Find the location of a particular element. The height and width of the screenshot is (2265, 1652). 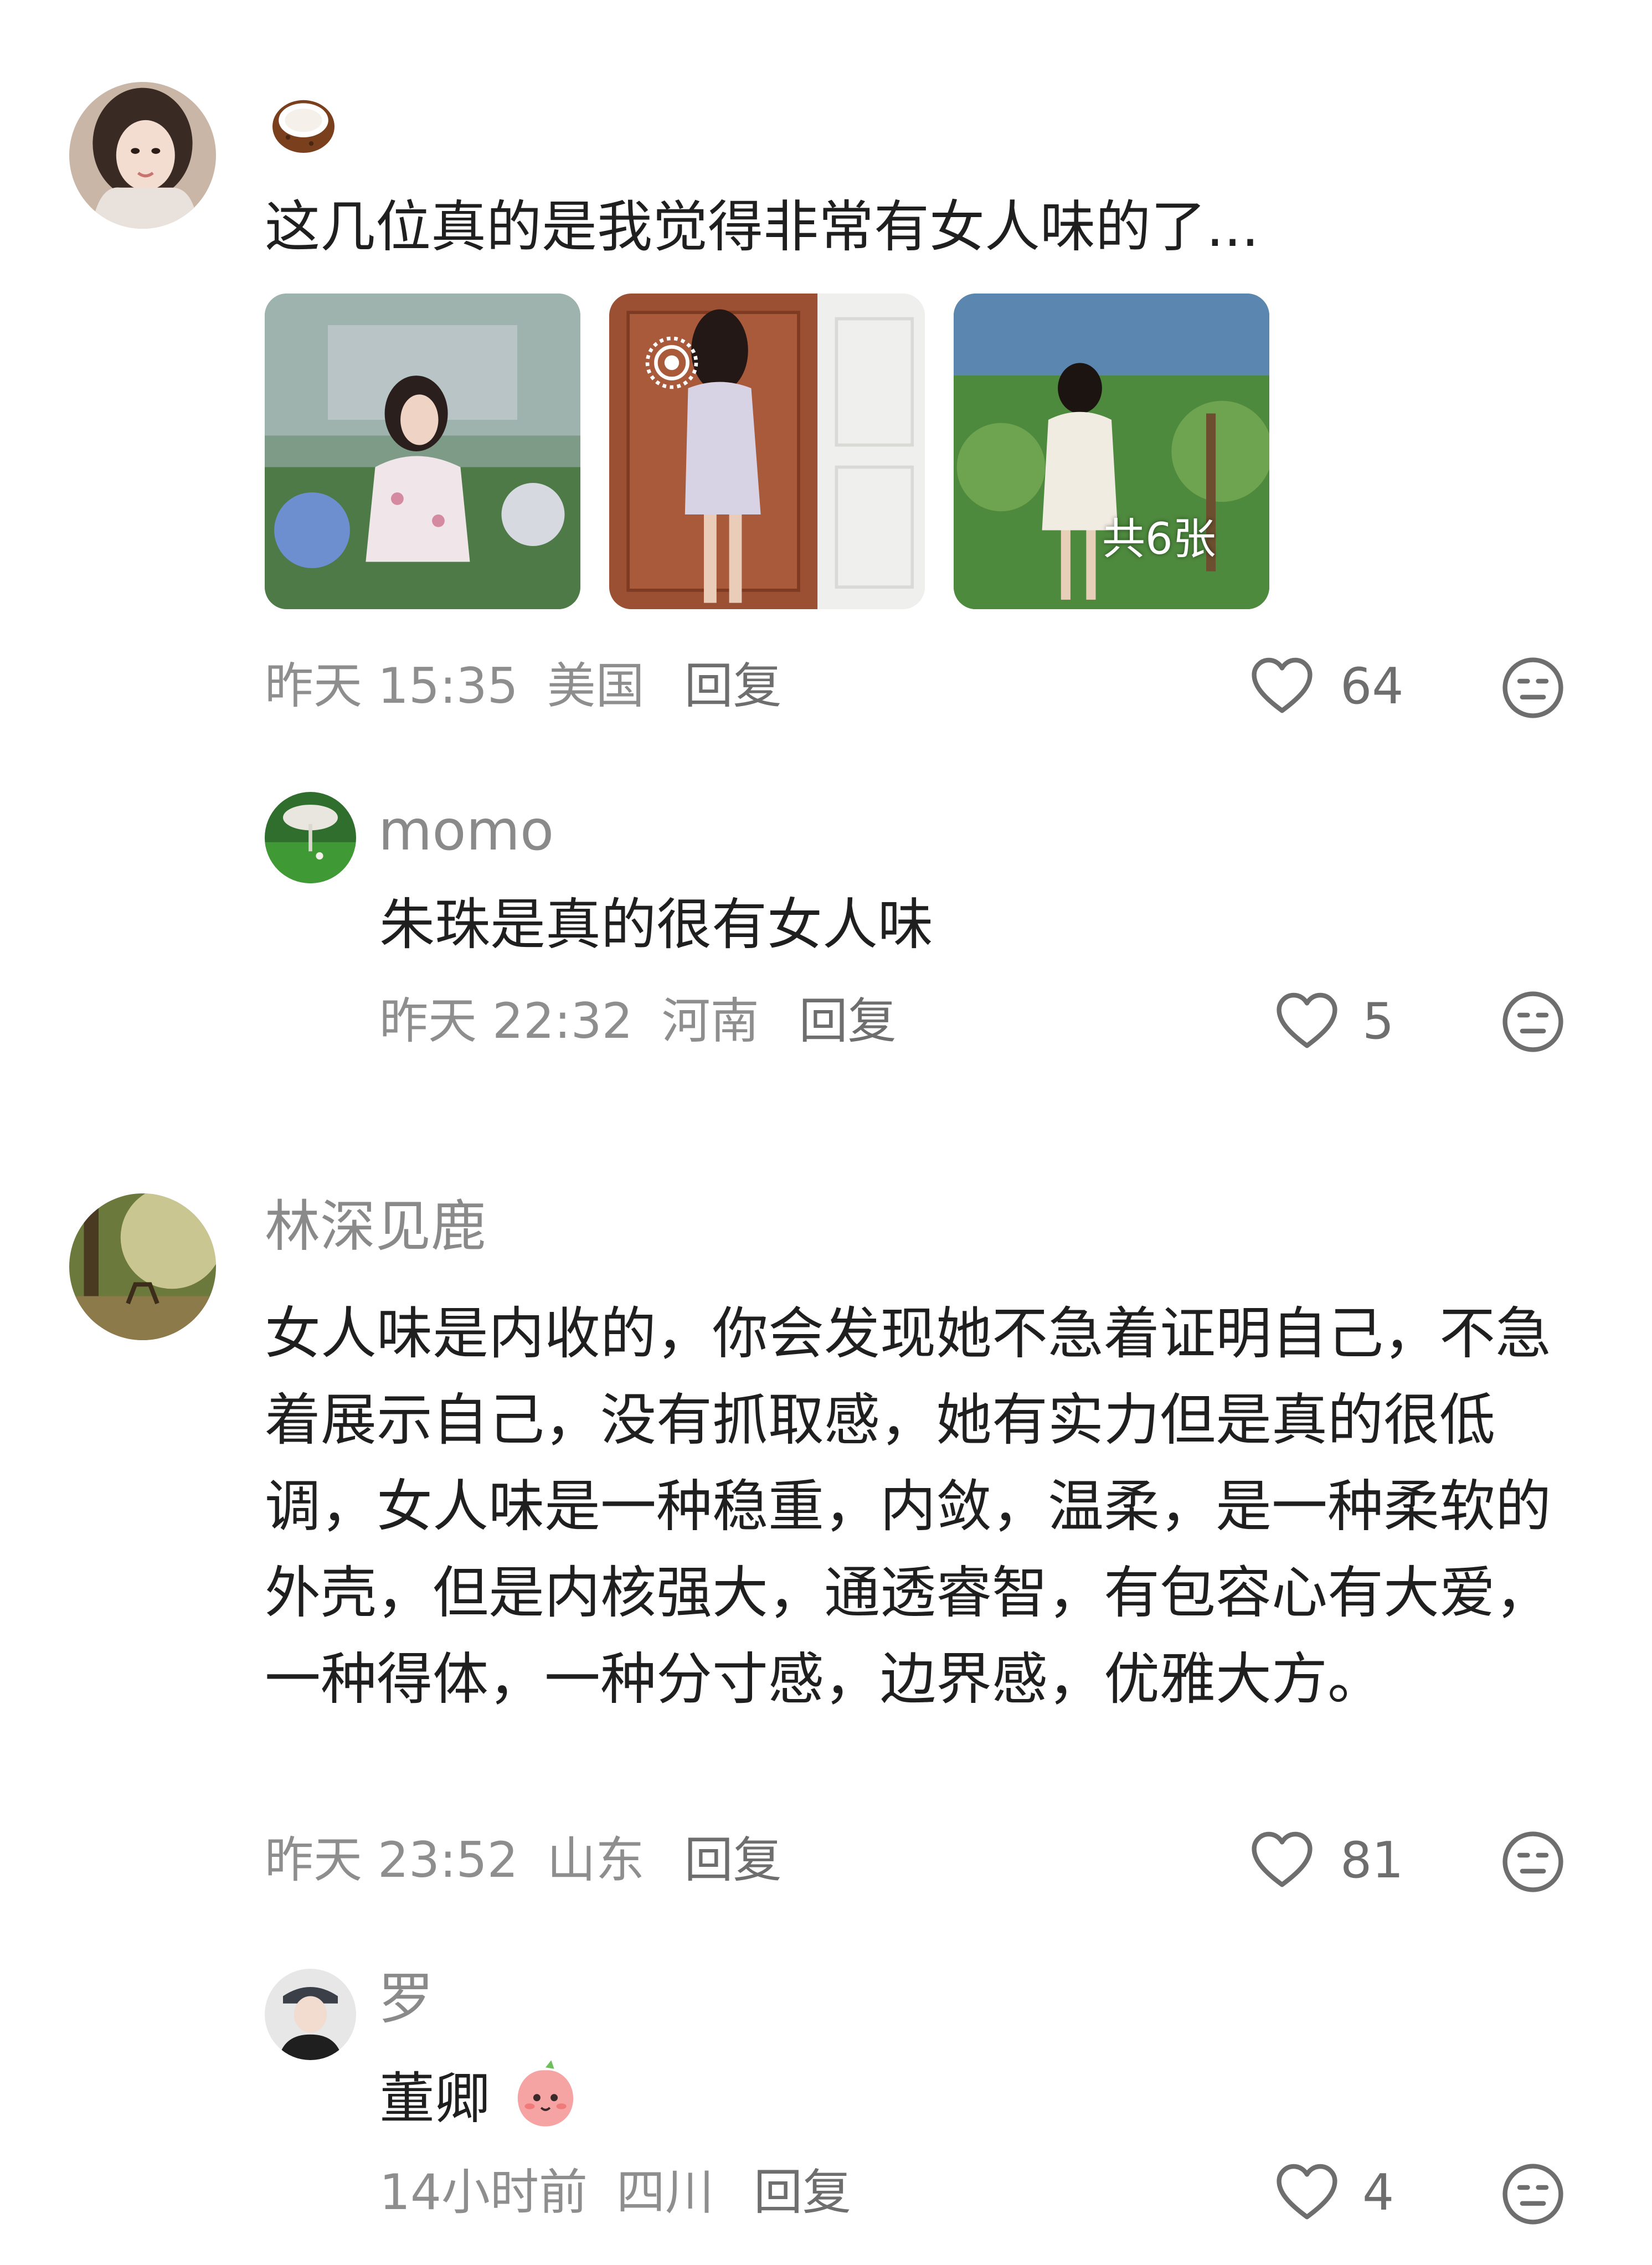

comment-meta: 14小时前 四川 回复 is located at coordinates (615, 2192).